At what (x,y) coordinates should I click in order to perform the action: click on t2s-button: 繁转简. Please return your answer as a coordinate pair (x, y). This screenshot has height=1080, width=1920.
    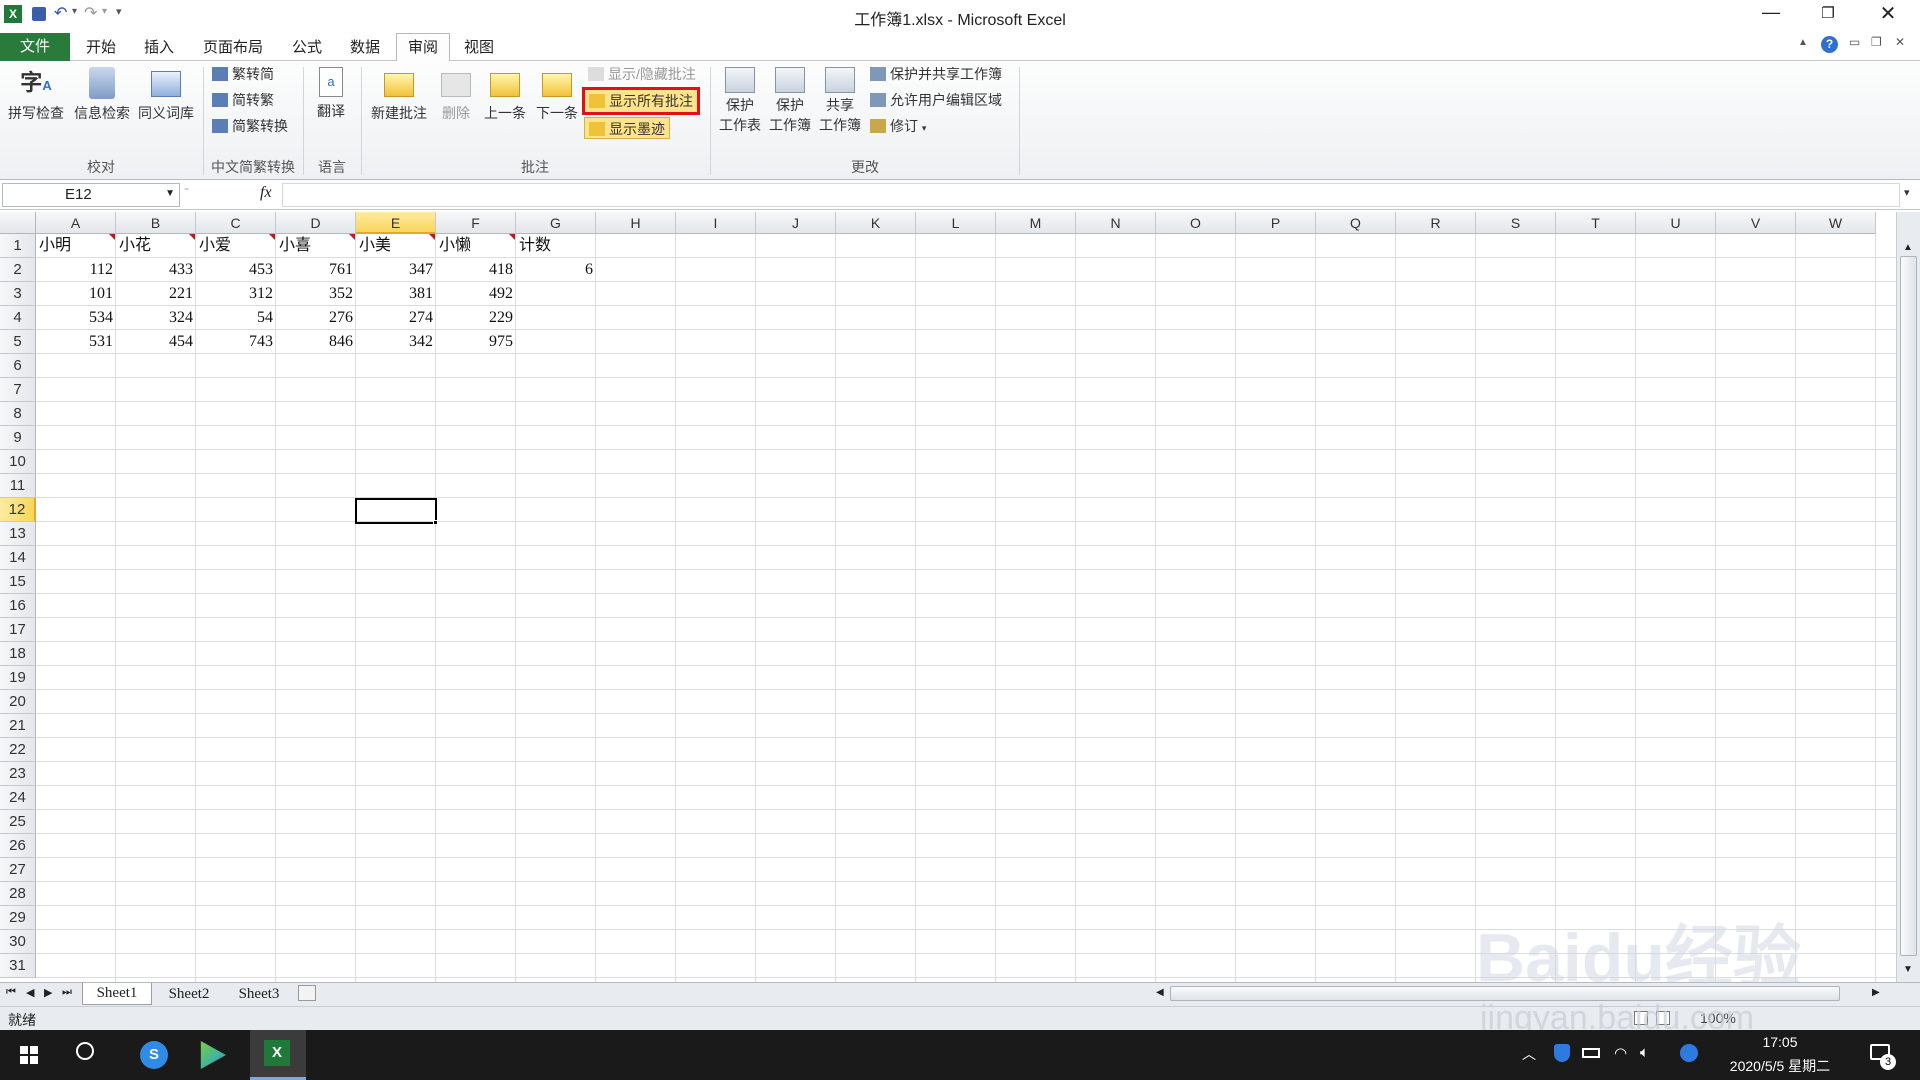
    Looking at the image, I should click on (243, 74).